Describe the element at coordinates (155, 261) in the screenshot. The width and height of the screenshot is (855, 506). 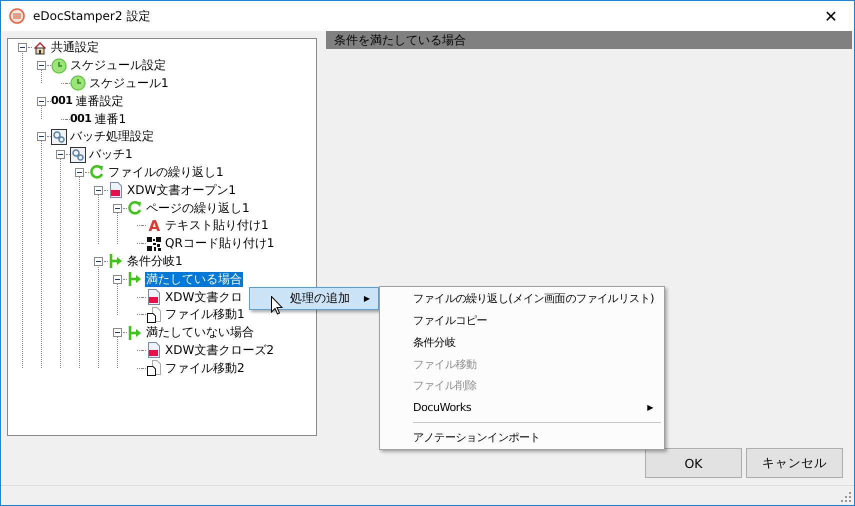
I see `tree-item: 条件分岐1` at that location.